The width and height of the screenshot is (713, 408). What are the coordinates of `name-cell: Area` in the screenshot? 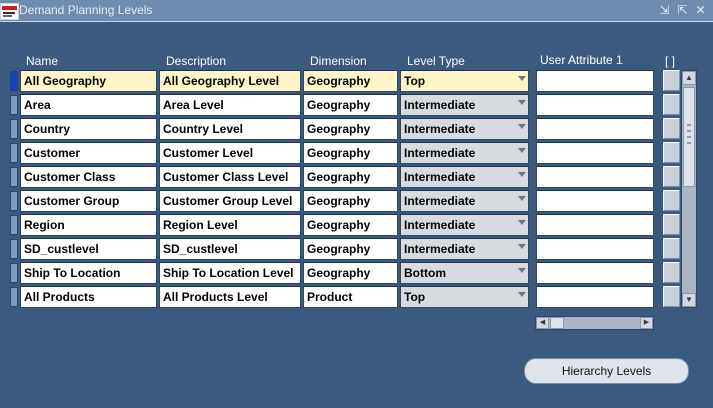 It's located at (88, 105).